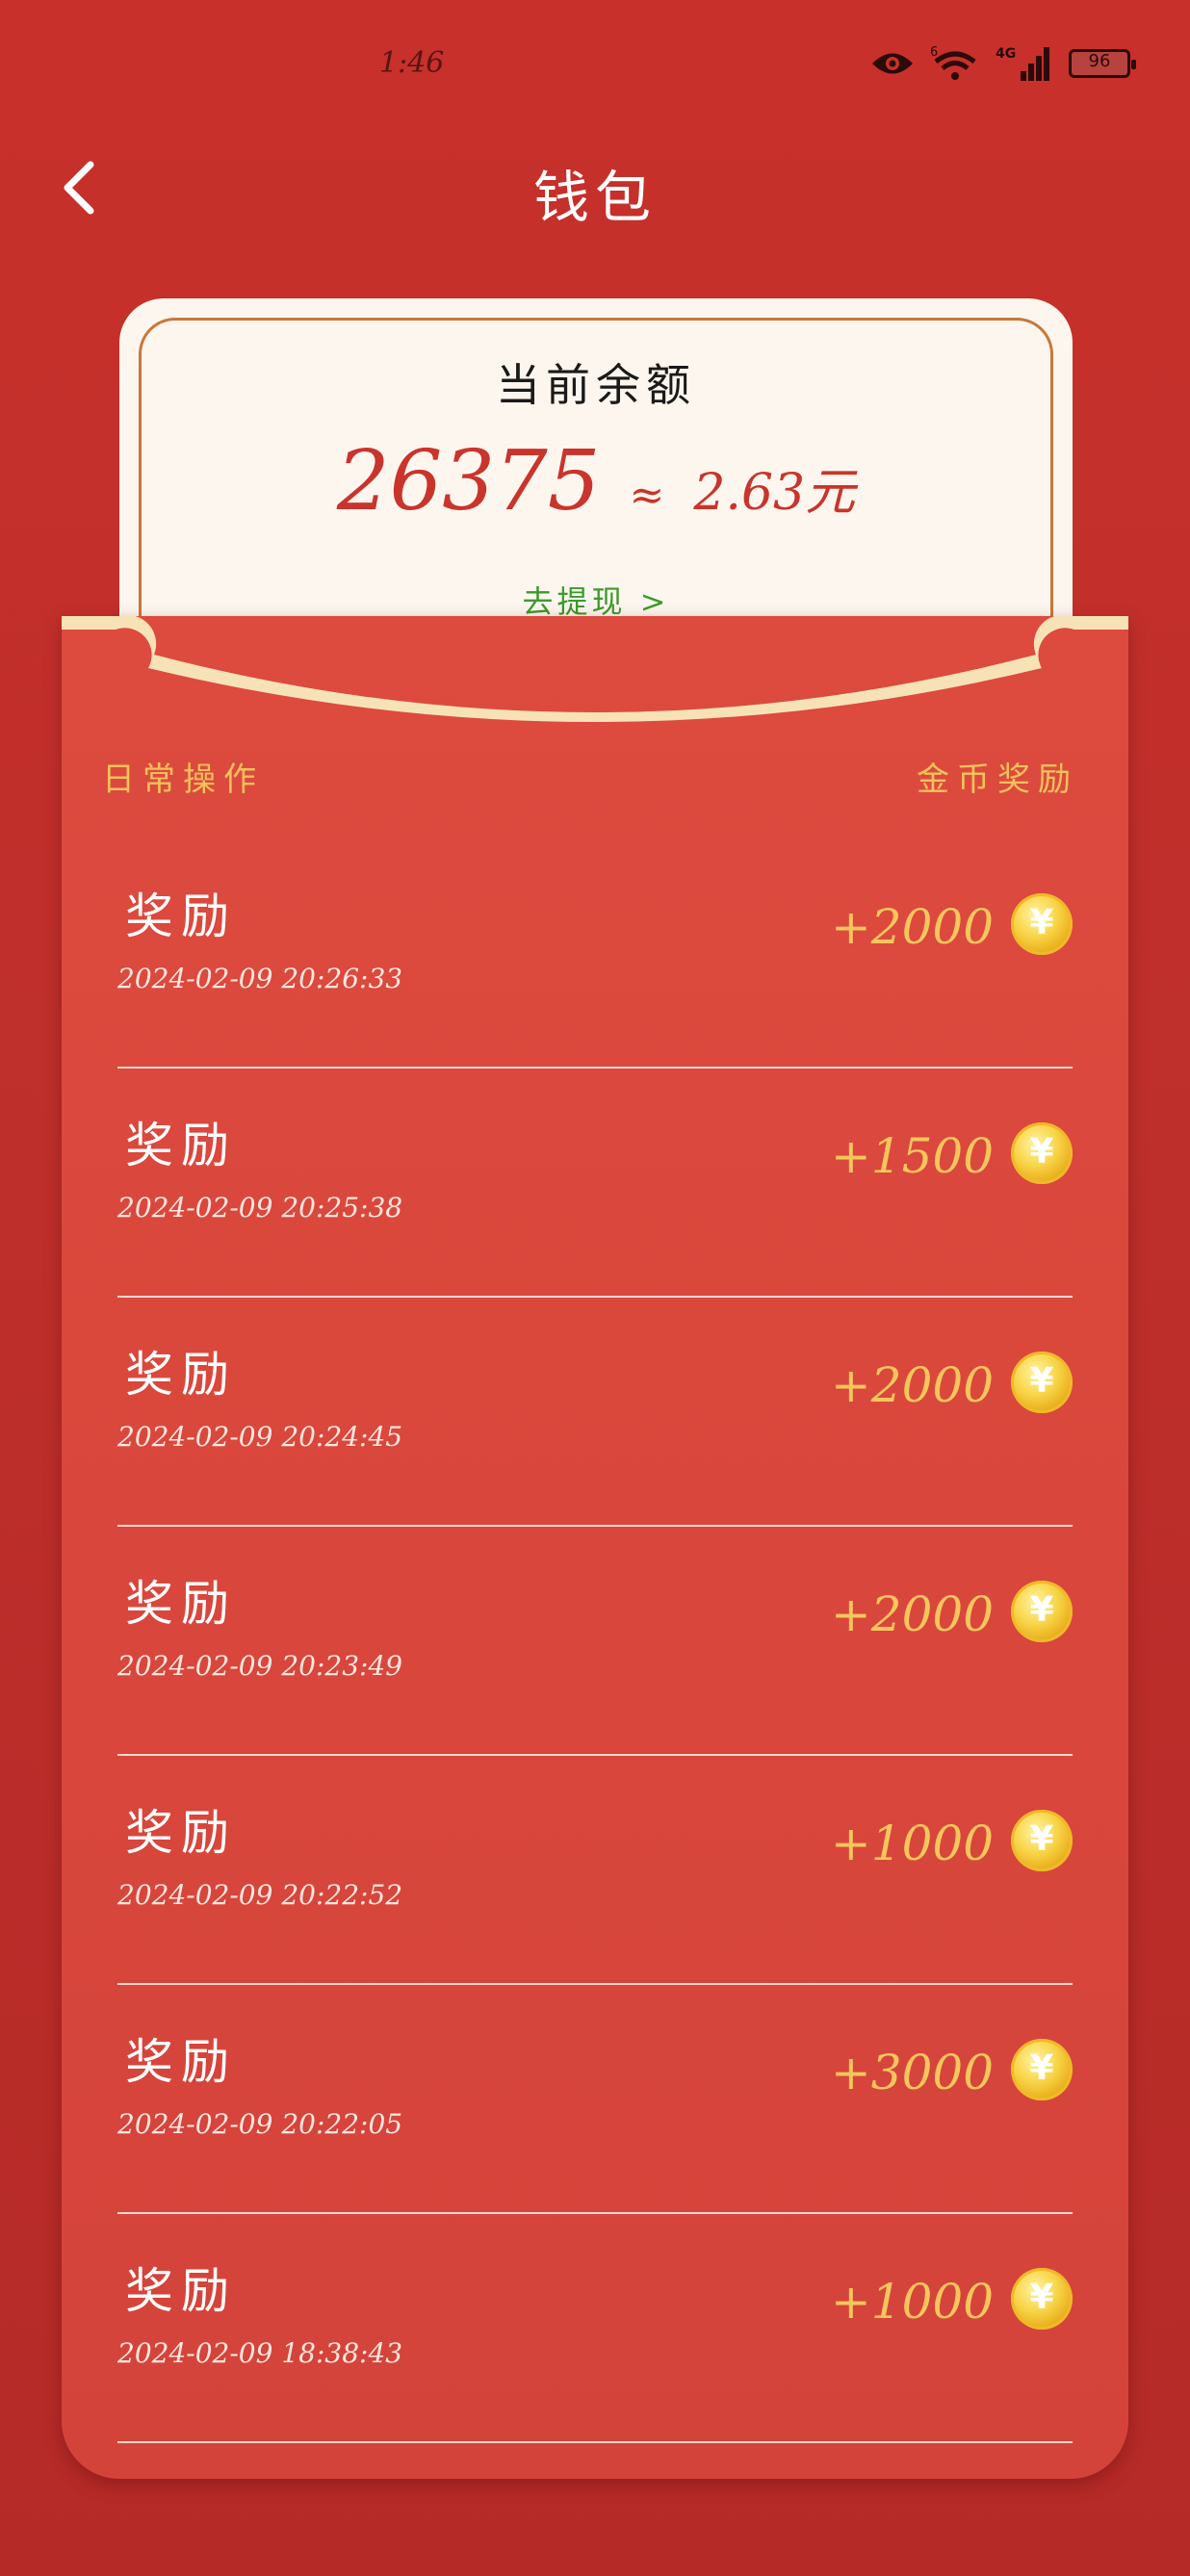 This screenshot has width=1190, height=2576. What do you see at coordinates (595, 2100) in the screenshot?
I see `list-item: 奖励 2024-02-09 20:22:05 +3000 ¥` at bounding box center [595, 2100].